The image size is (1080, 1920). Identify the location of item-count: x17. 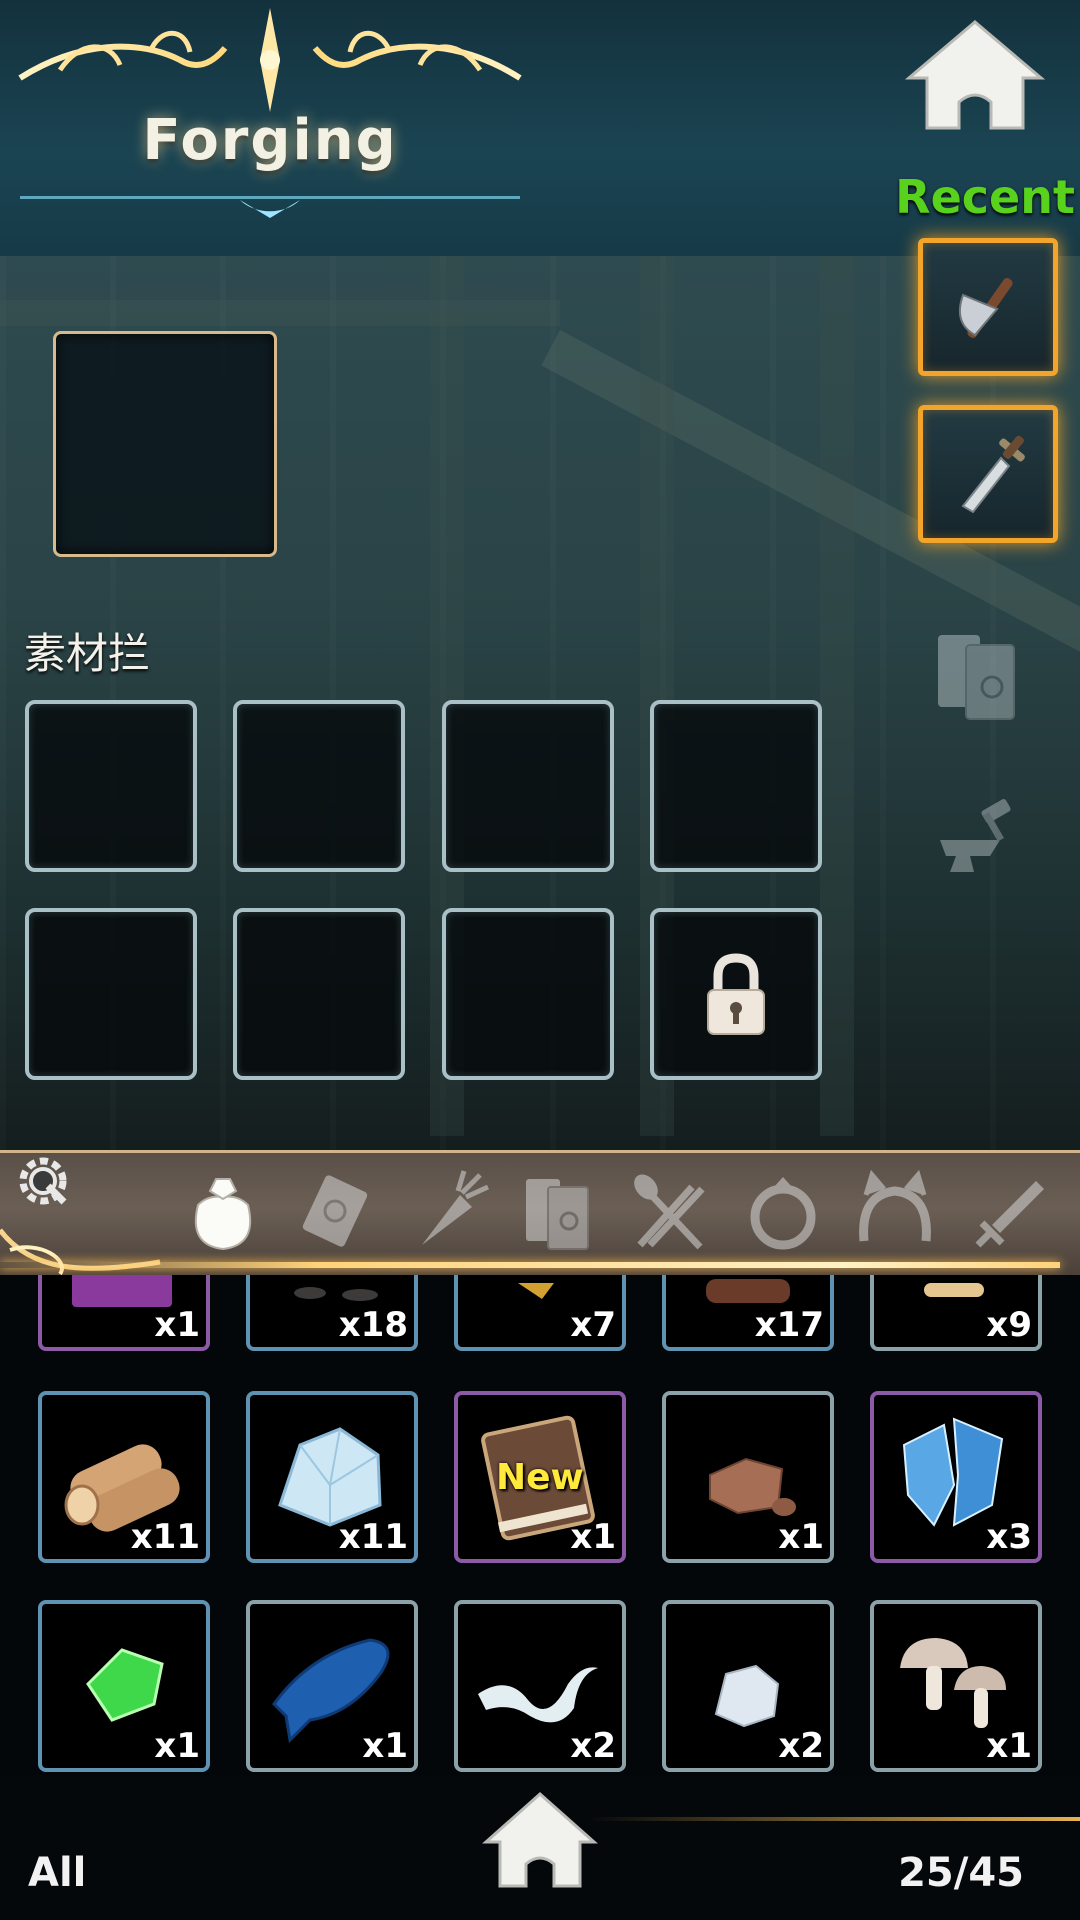
(789, 1325).